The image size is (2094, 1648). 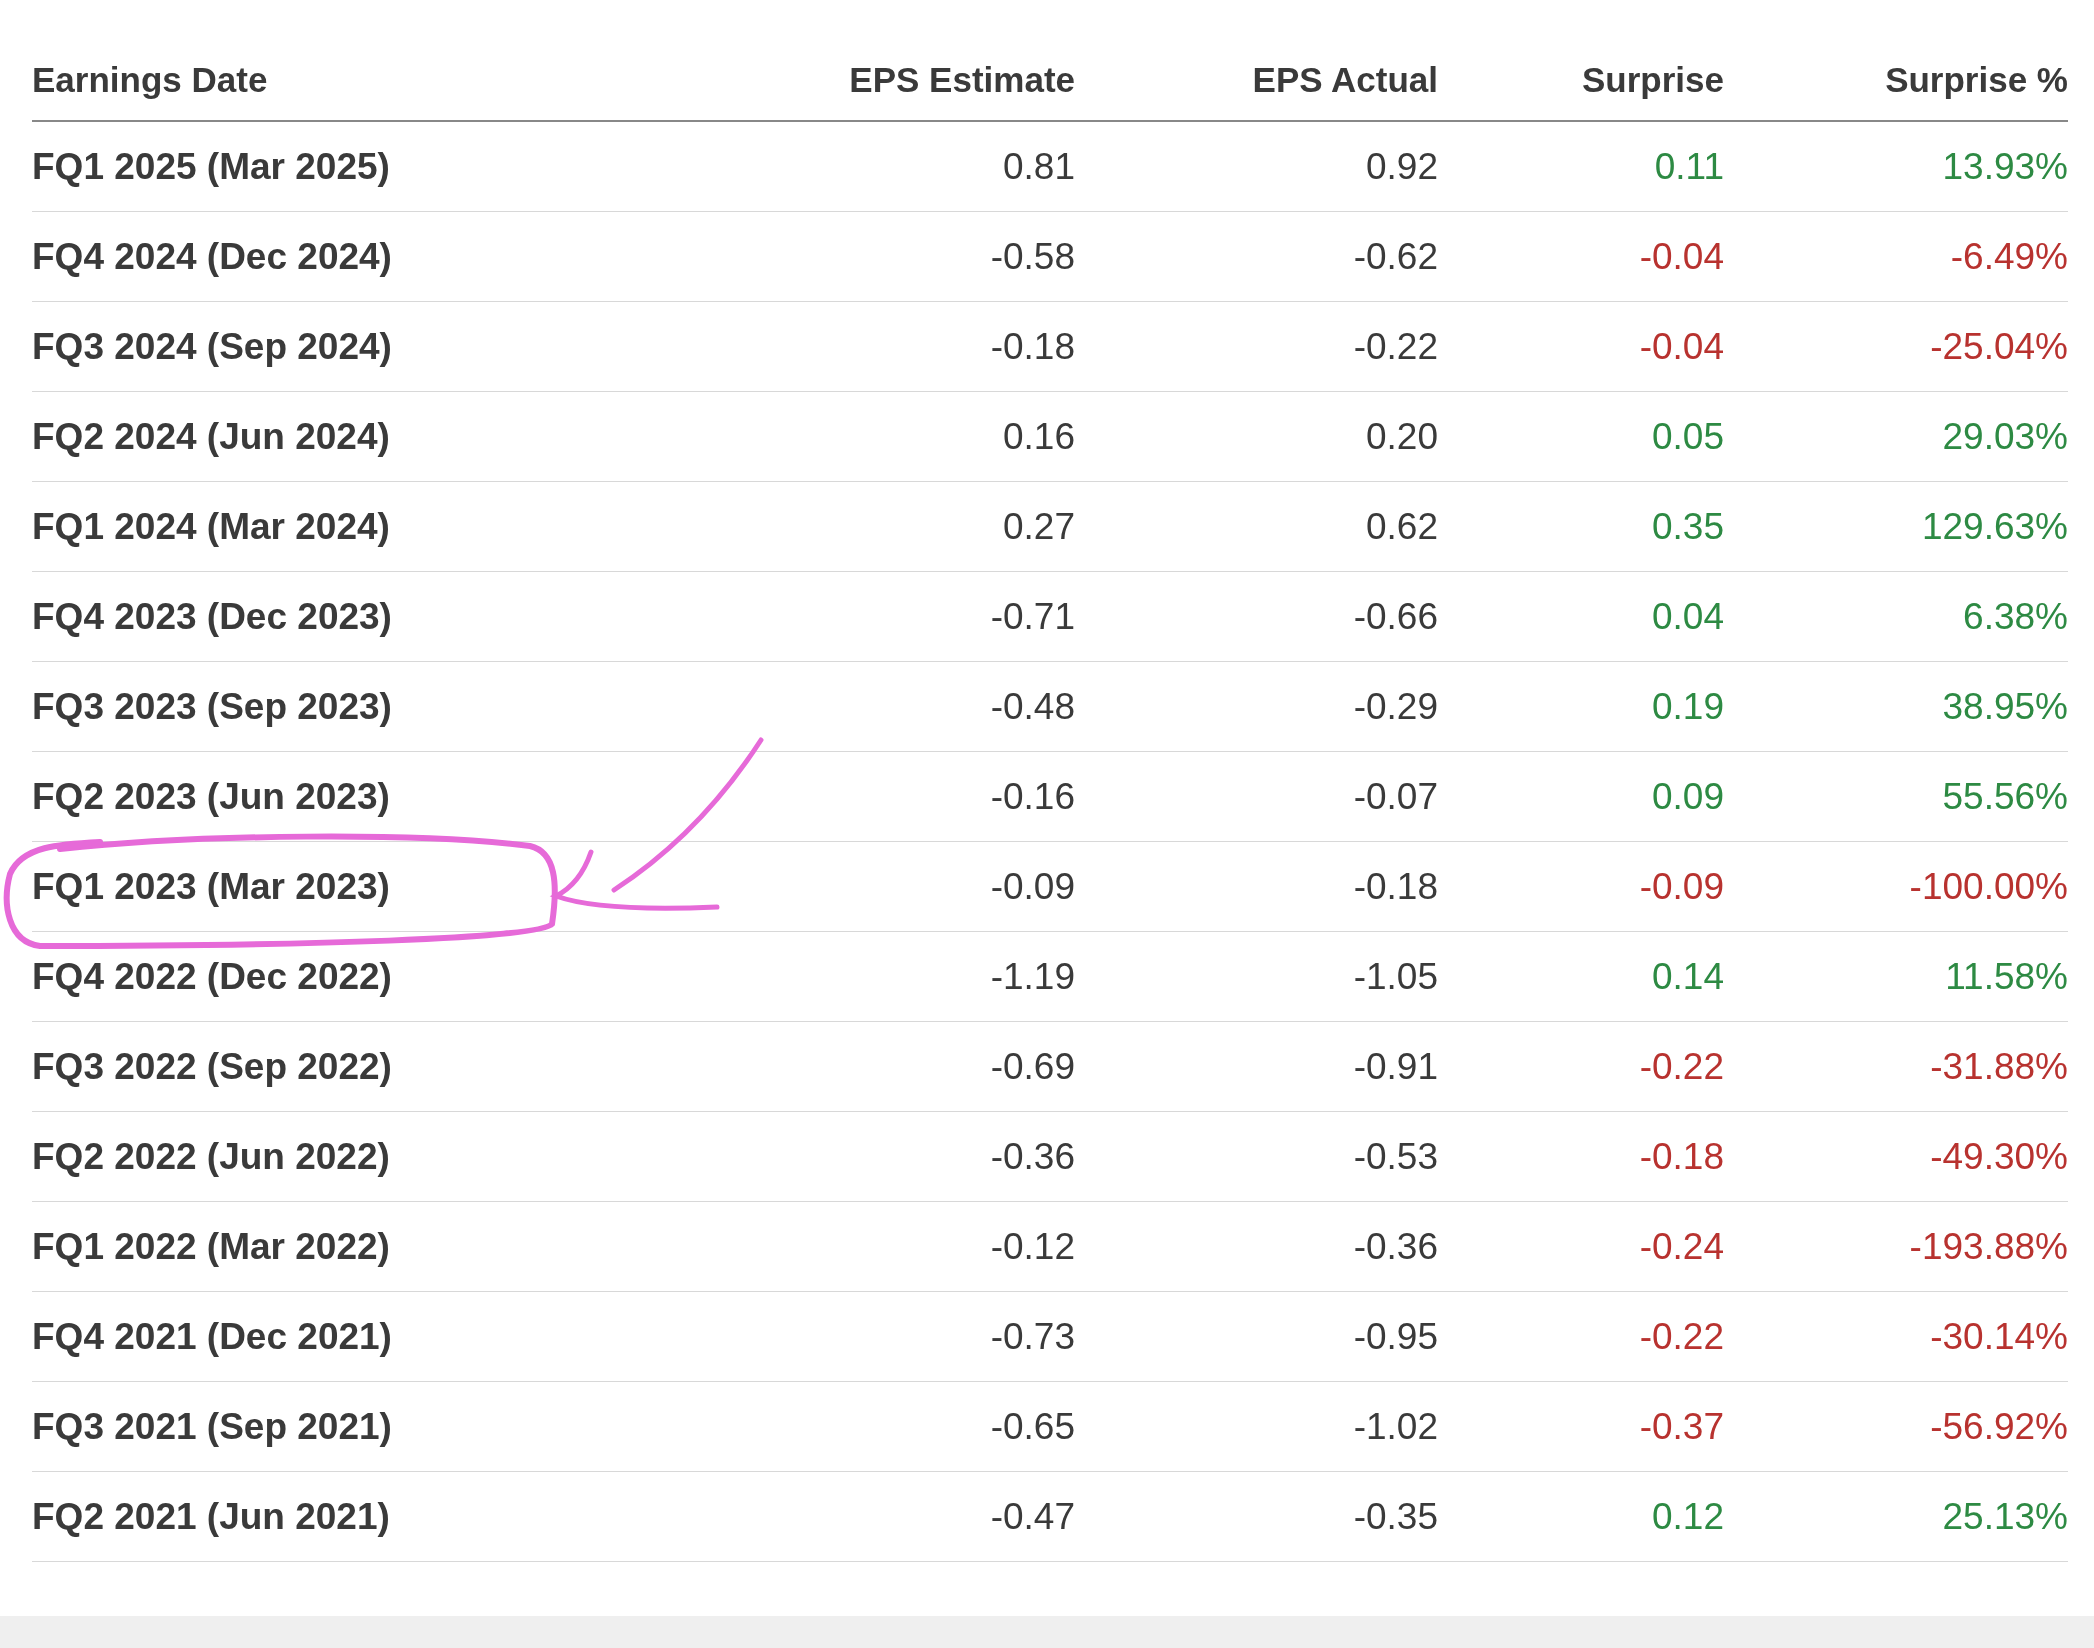 I want to click on table-cell: -56.92%, so click(x=1999, y=1426).